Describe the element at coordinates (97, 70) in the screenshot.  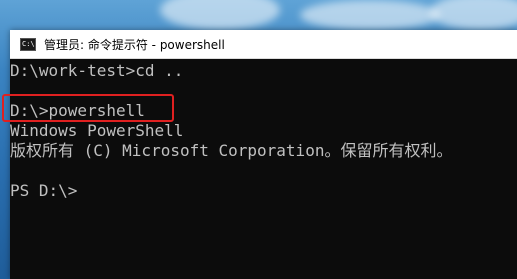
I see `console-line: D:\work-test>cd ..` at that location.